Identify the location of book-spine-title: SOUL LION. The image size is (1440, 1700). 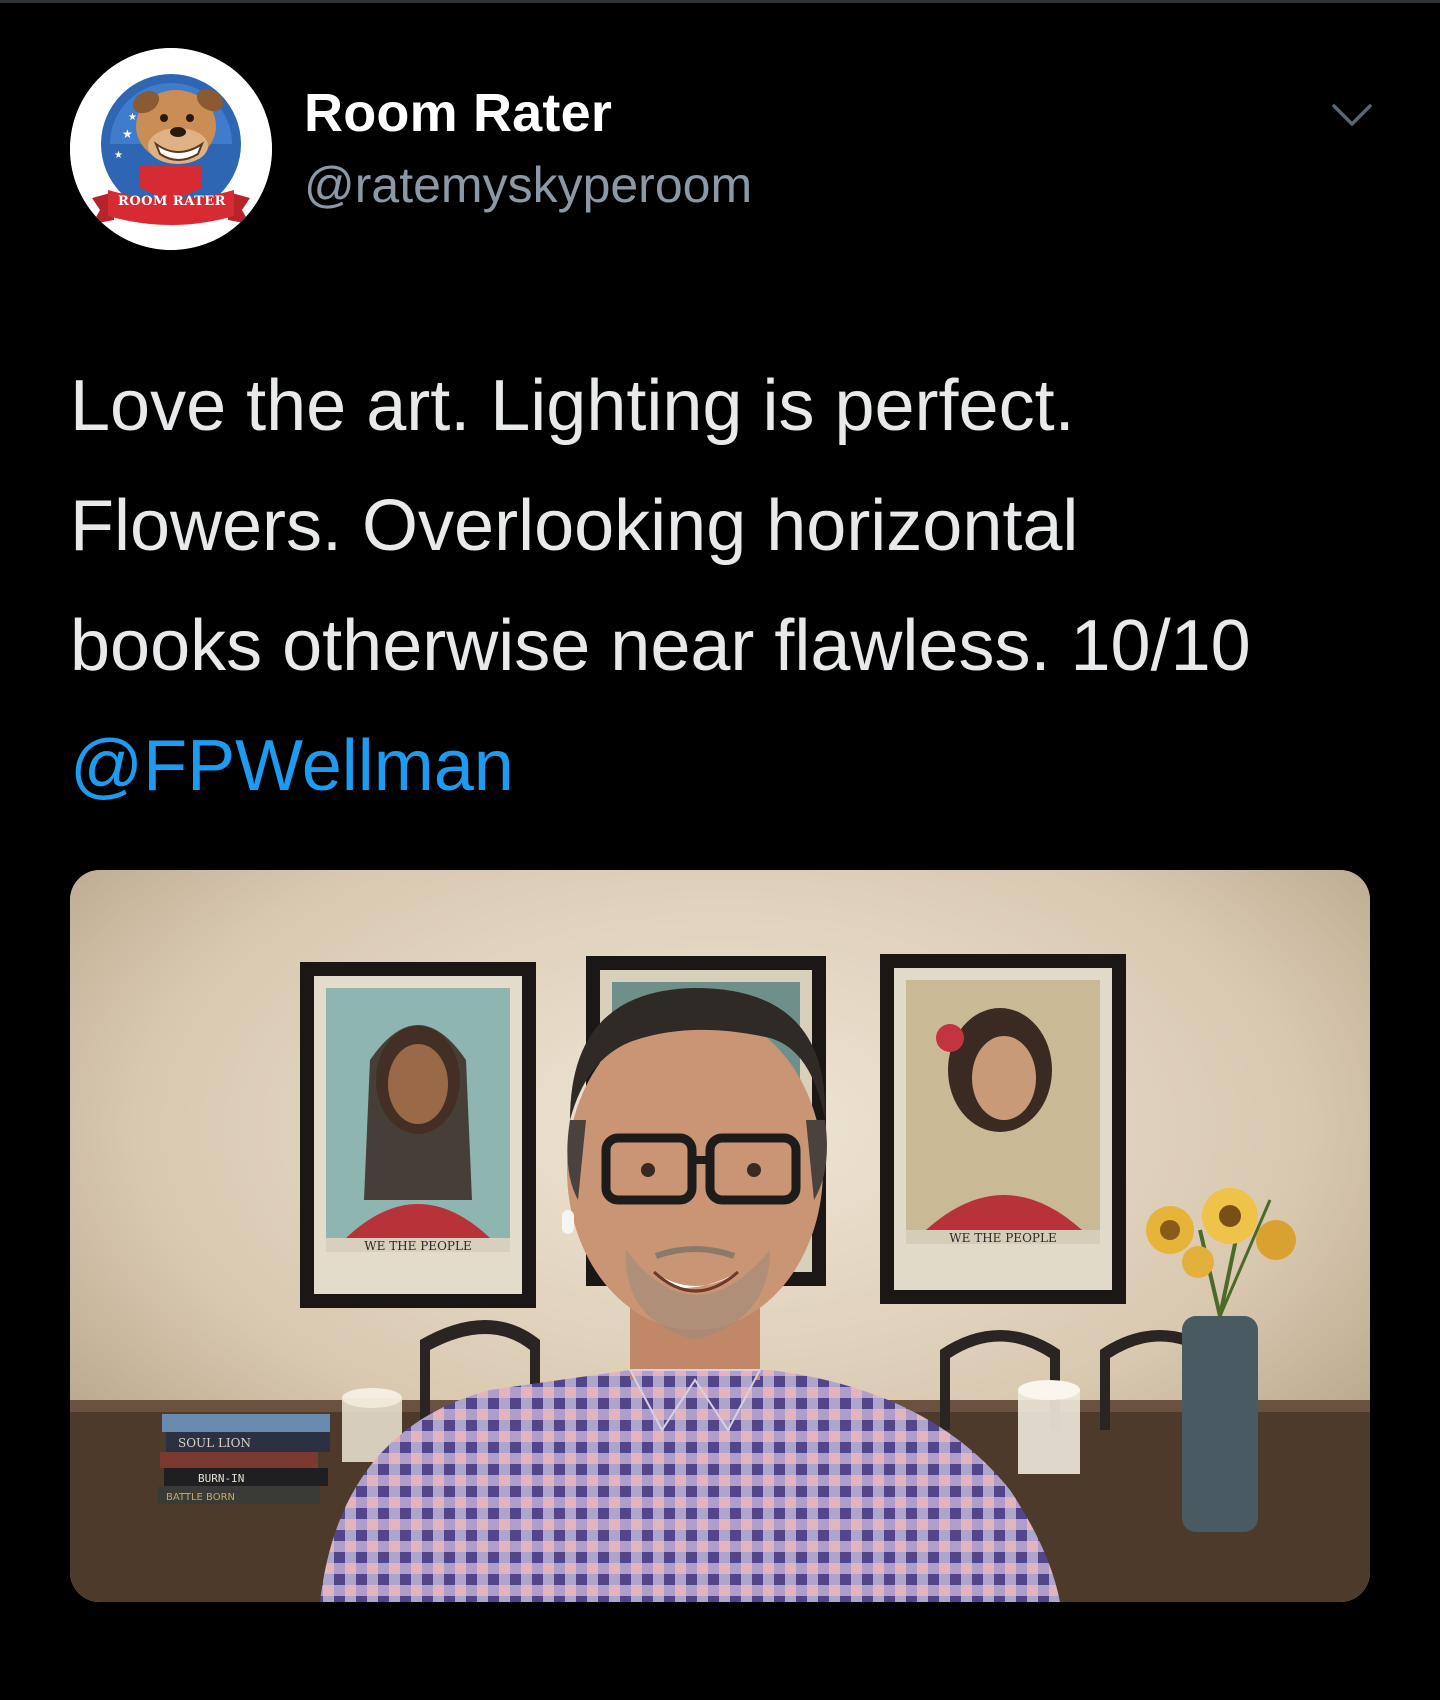
(214, 1443).